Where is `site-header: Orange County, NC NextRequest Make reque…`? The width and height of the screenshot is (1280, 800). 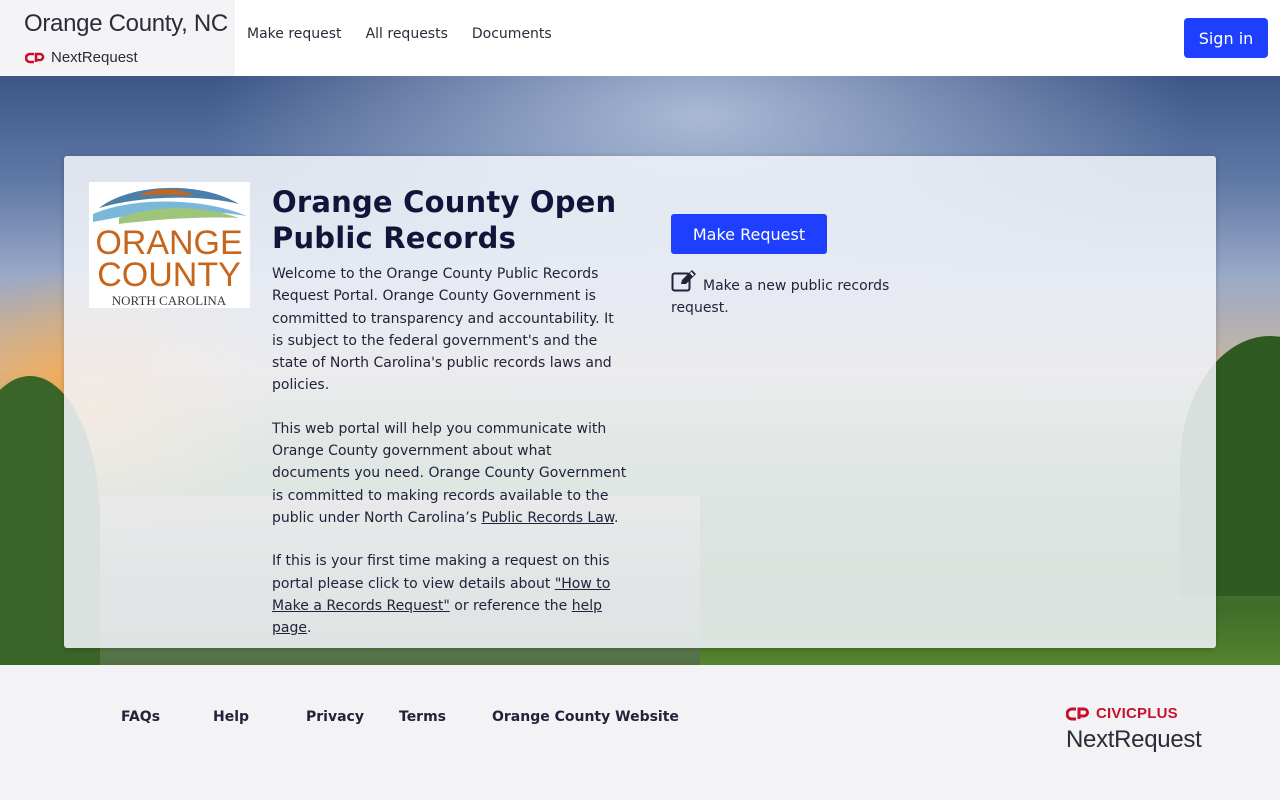
site-header: Orange County, NC NextRequest Make reque… is located at coordinates (640, 38).